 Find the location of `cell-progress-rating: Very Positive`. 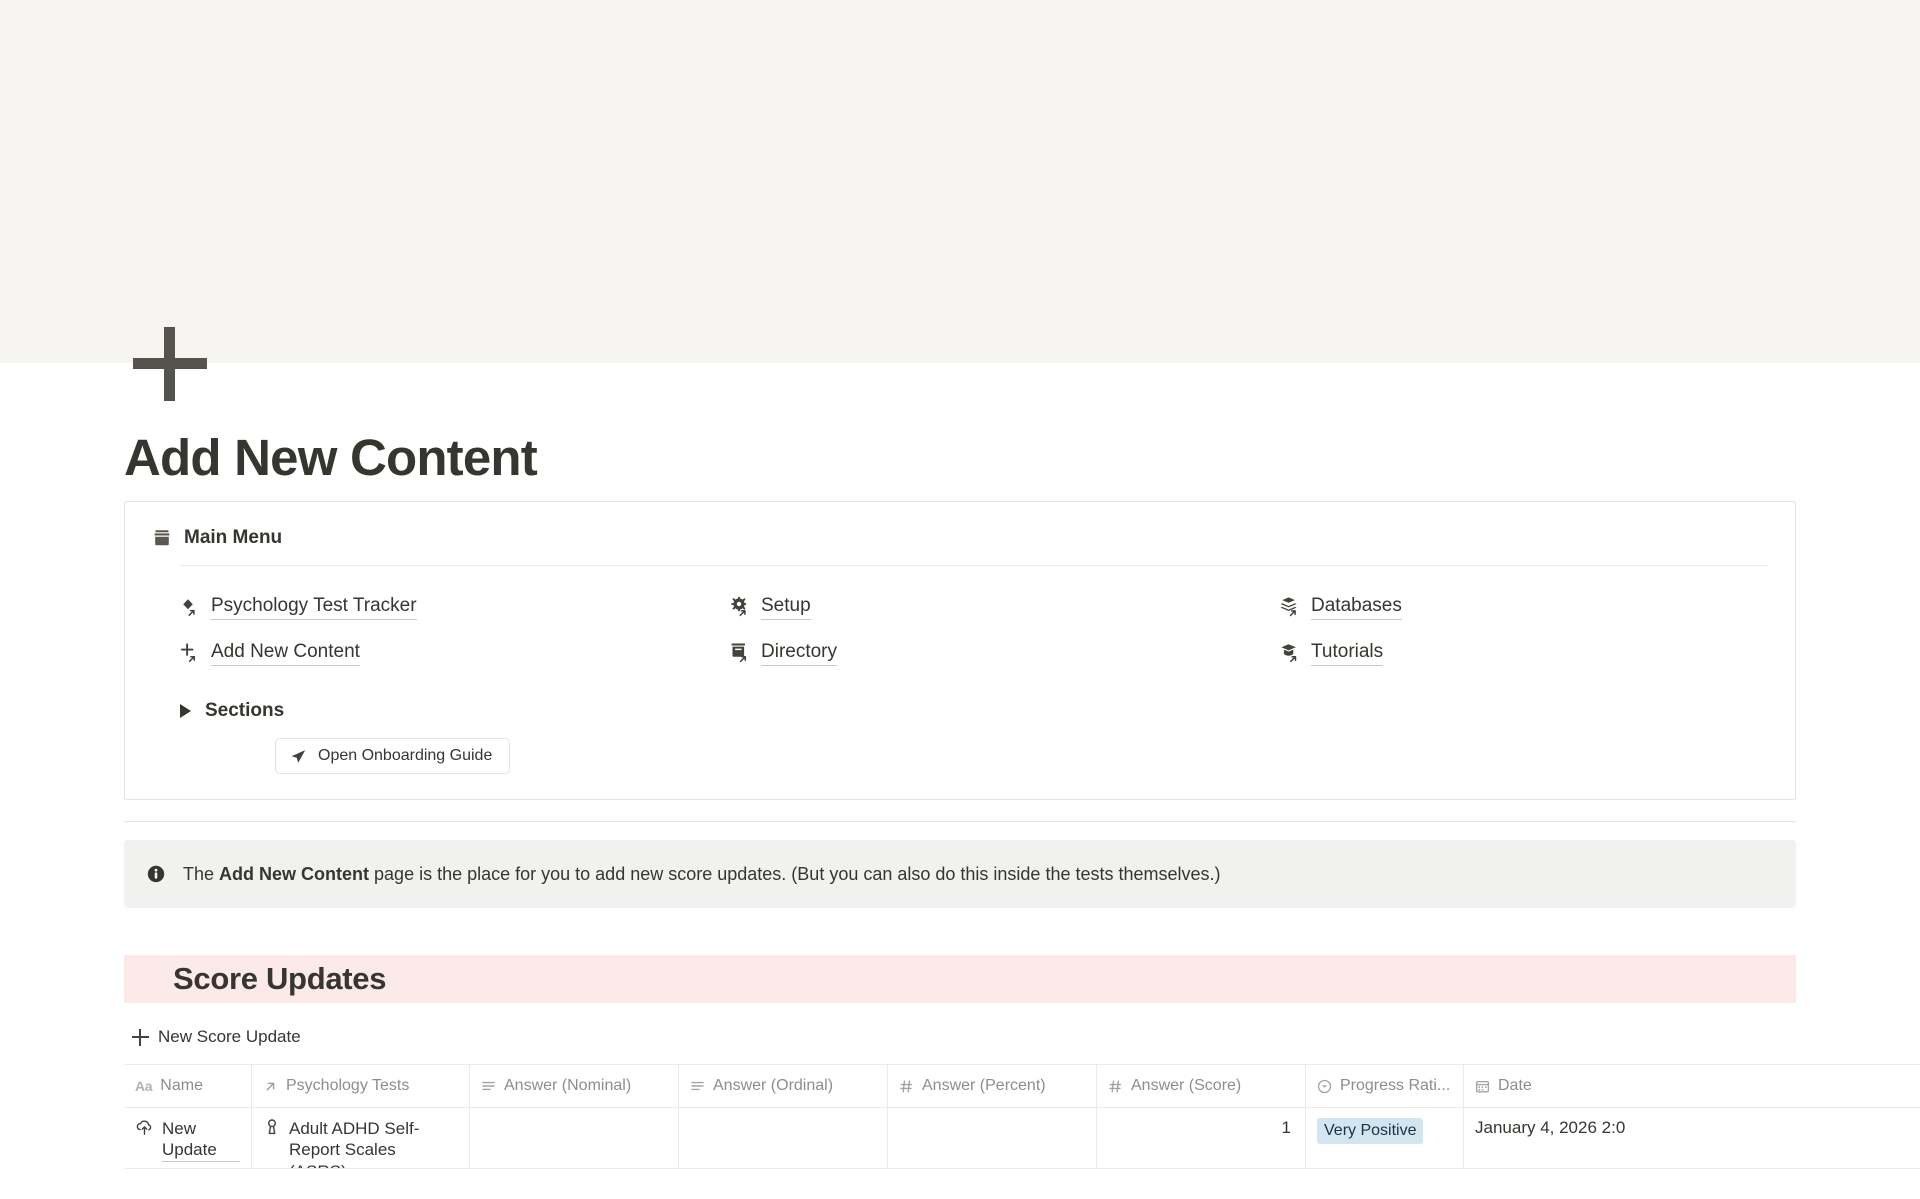

cell-progress-rating: Very Positive is located at coordinates (1385, 1138).